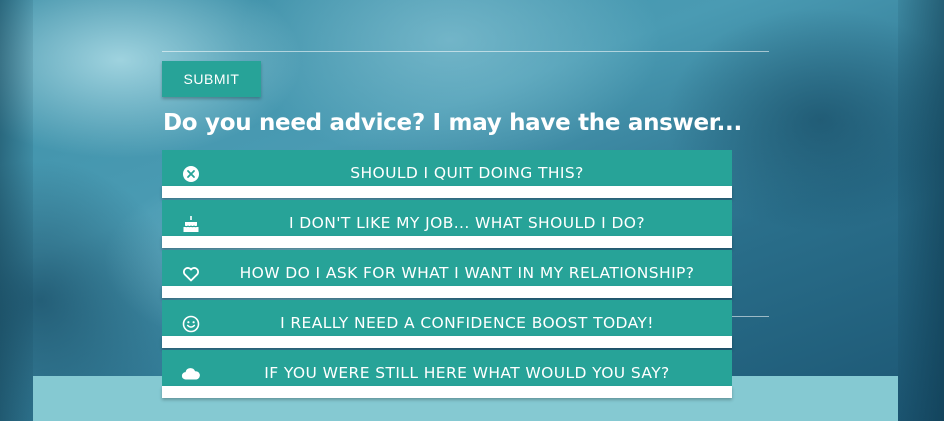 Image resolution: width=944 pixels, height=421 pixels. I want to click on question-item-confidence: I REALLY NEED A CONFIDENCE BOOST TODAY!, so click(447, 325).